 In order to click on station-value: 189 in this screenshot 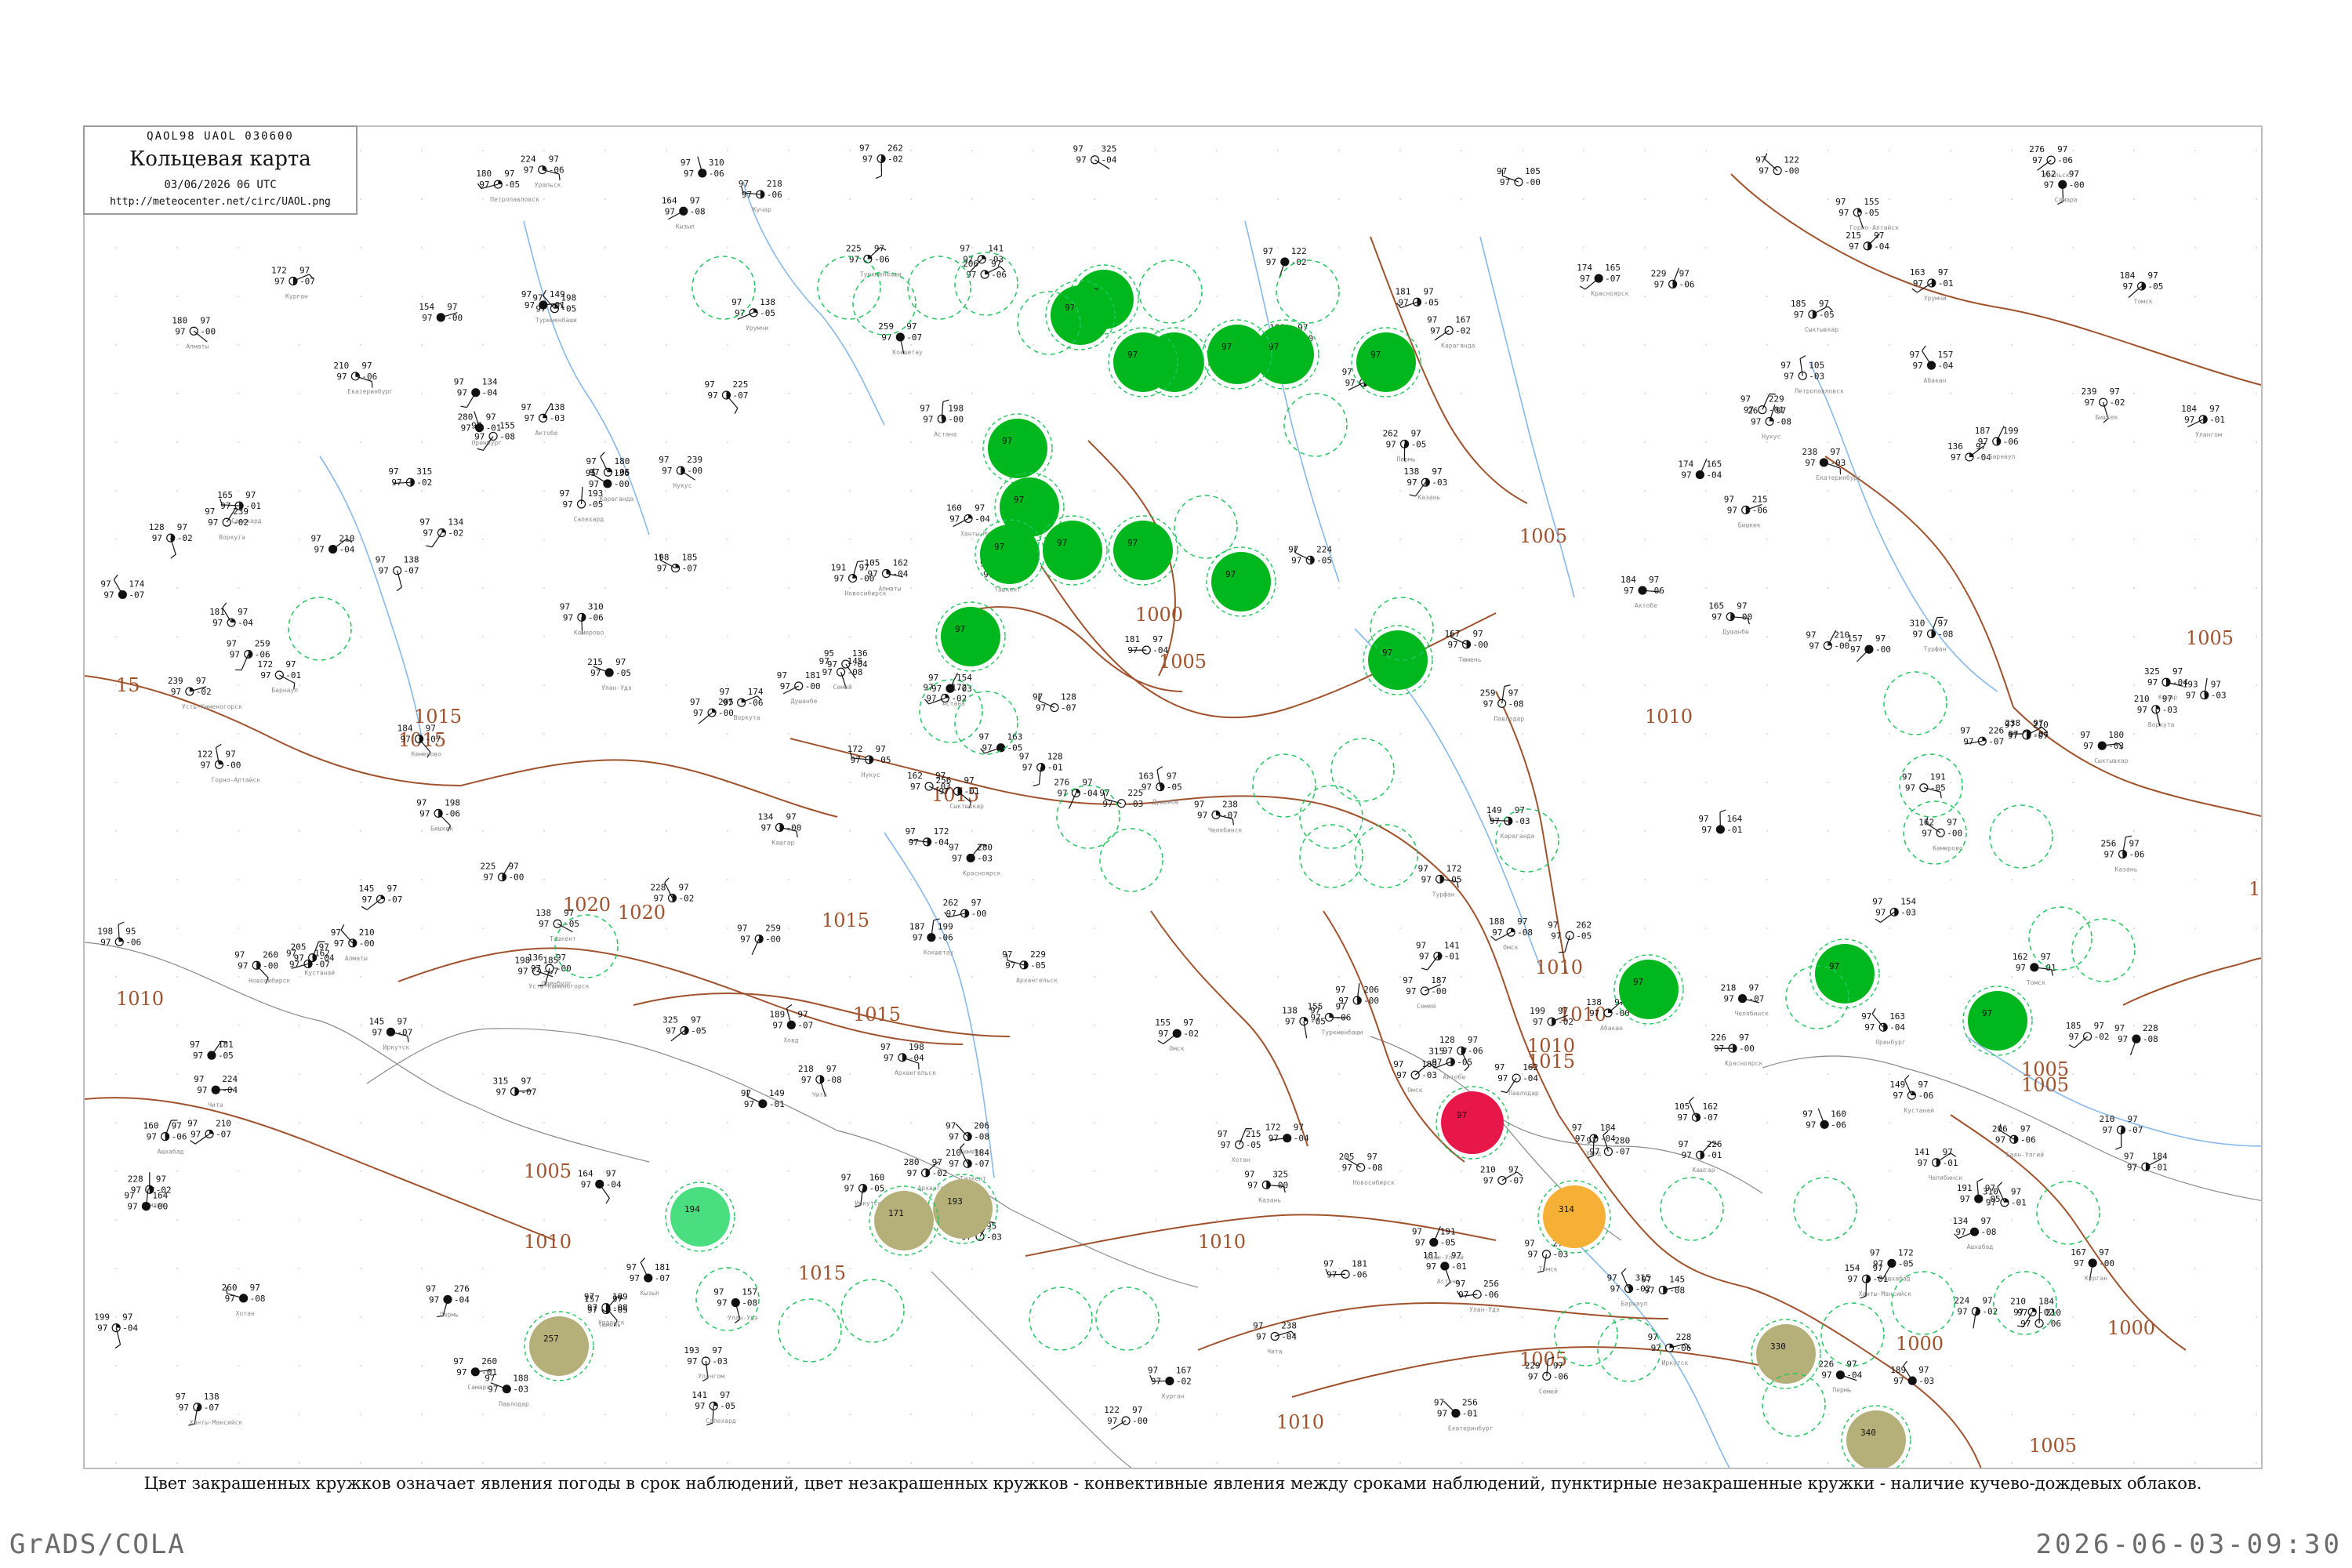, I will do `click(1898, 1370)`.